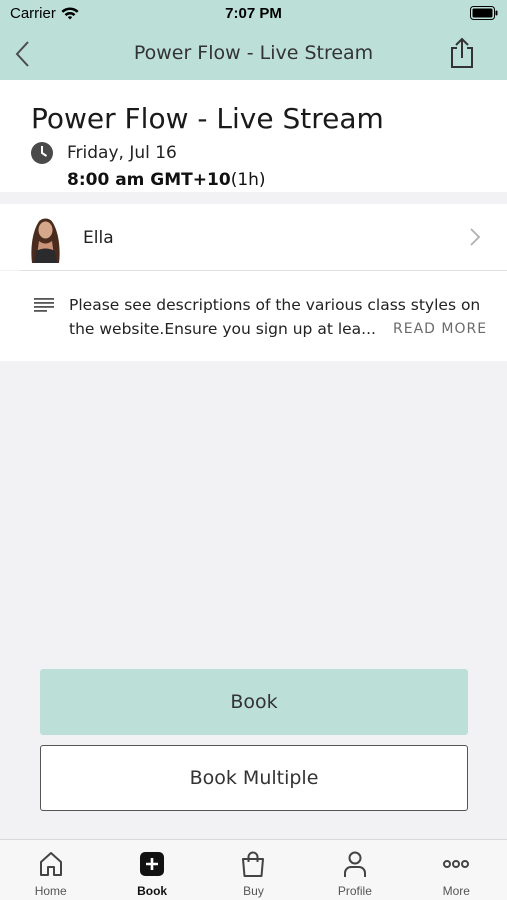 The width and height of the screenshot is (507, 900). I want to click on person-icon, so click(354, 864).